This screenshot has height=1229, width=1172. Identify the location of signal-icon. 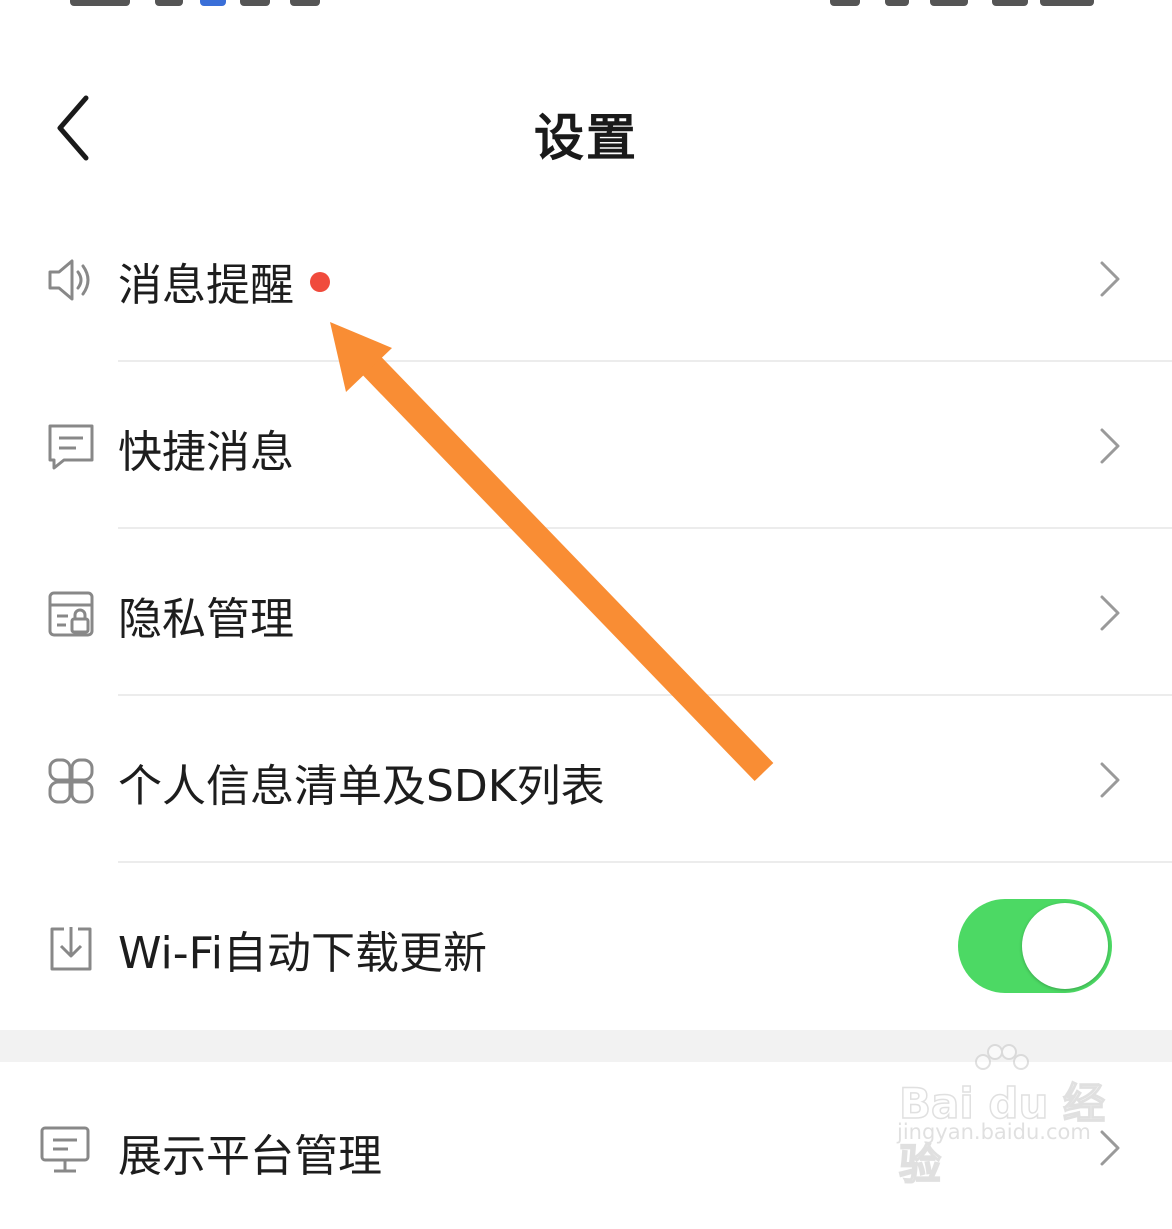
(949, 3).